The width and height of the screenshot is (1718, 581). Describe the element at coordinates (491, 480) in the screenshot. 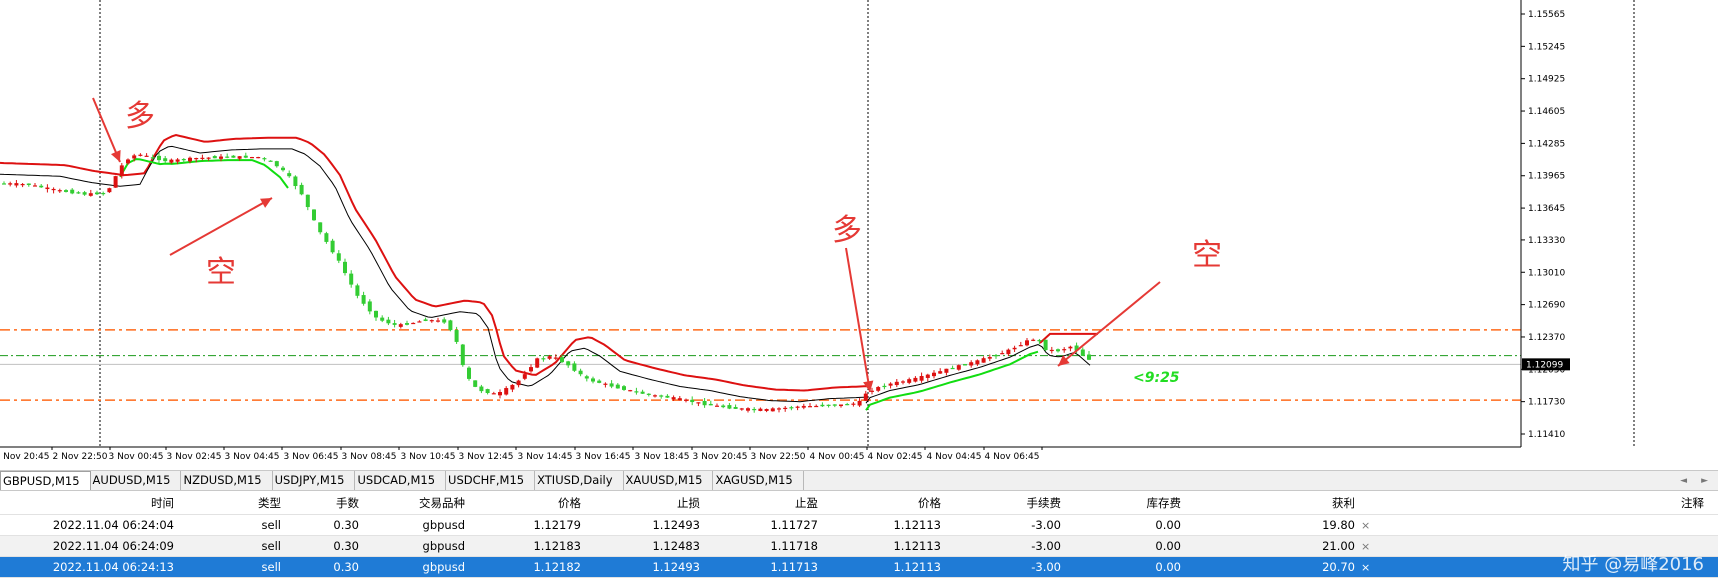

I see `tab-usdchf-m15: USDCHF,M15` at that location.